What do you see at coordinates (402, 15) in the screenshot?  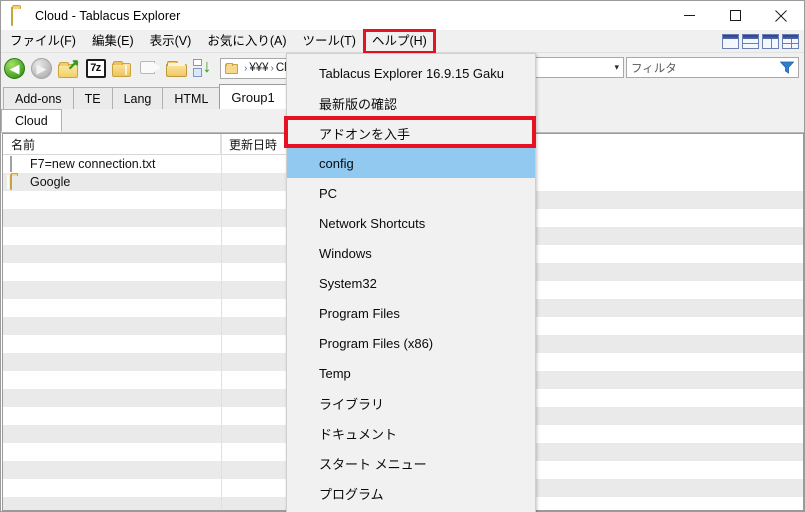 I see `title-bar: Cloud - Tablacus Explorer` at bounding box center [402, 15].